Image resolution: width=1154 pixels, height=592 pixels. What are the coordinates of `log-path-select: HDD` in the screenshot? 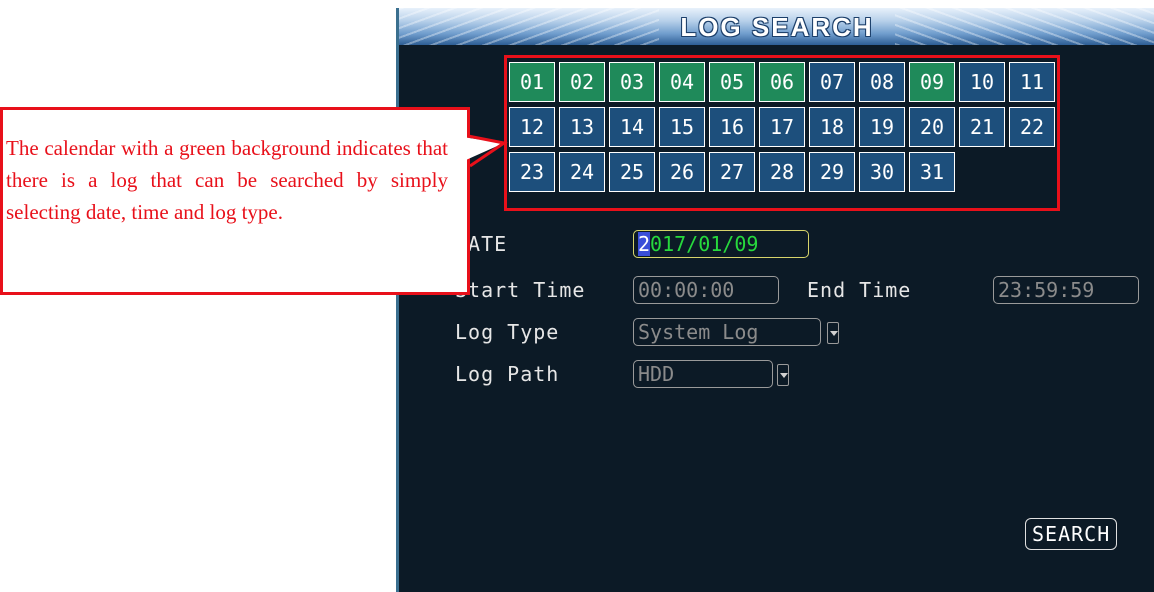 It's located at (703, 374).